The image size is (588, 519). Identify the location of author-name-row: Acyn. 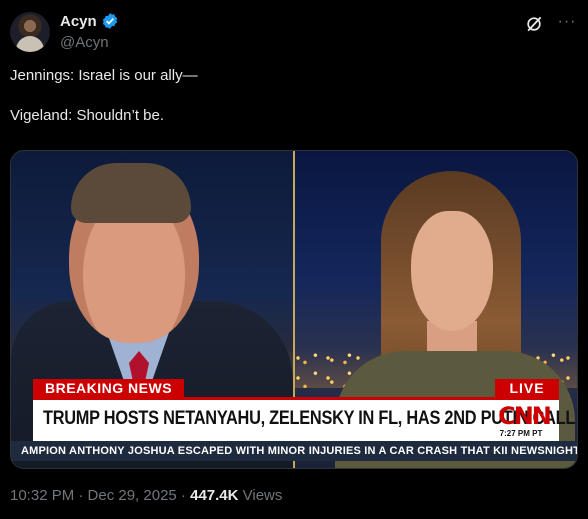
(89, 21).